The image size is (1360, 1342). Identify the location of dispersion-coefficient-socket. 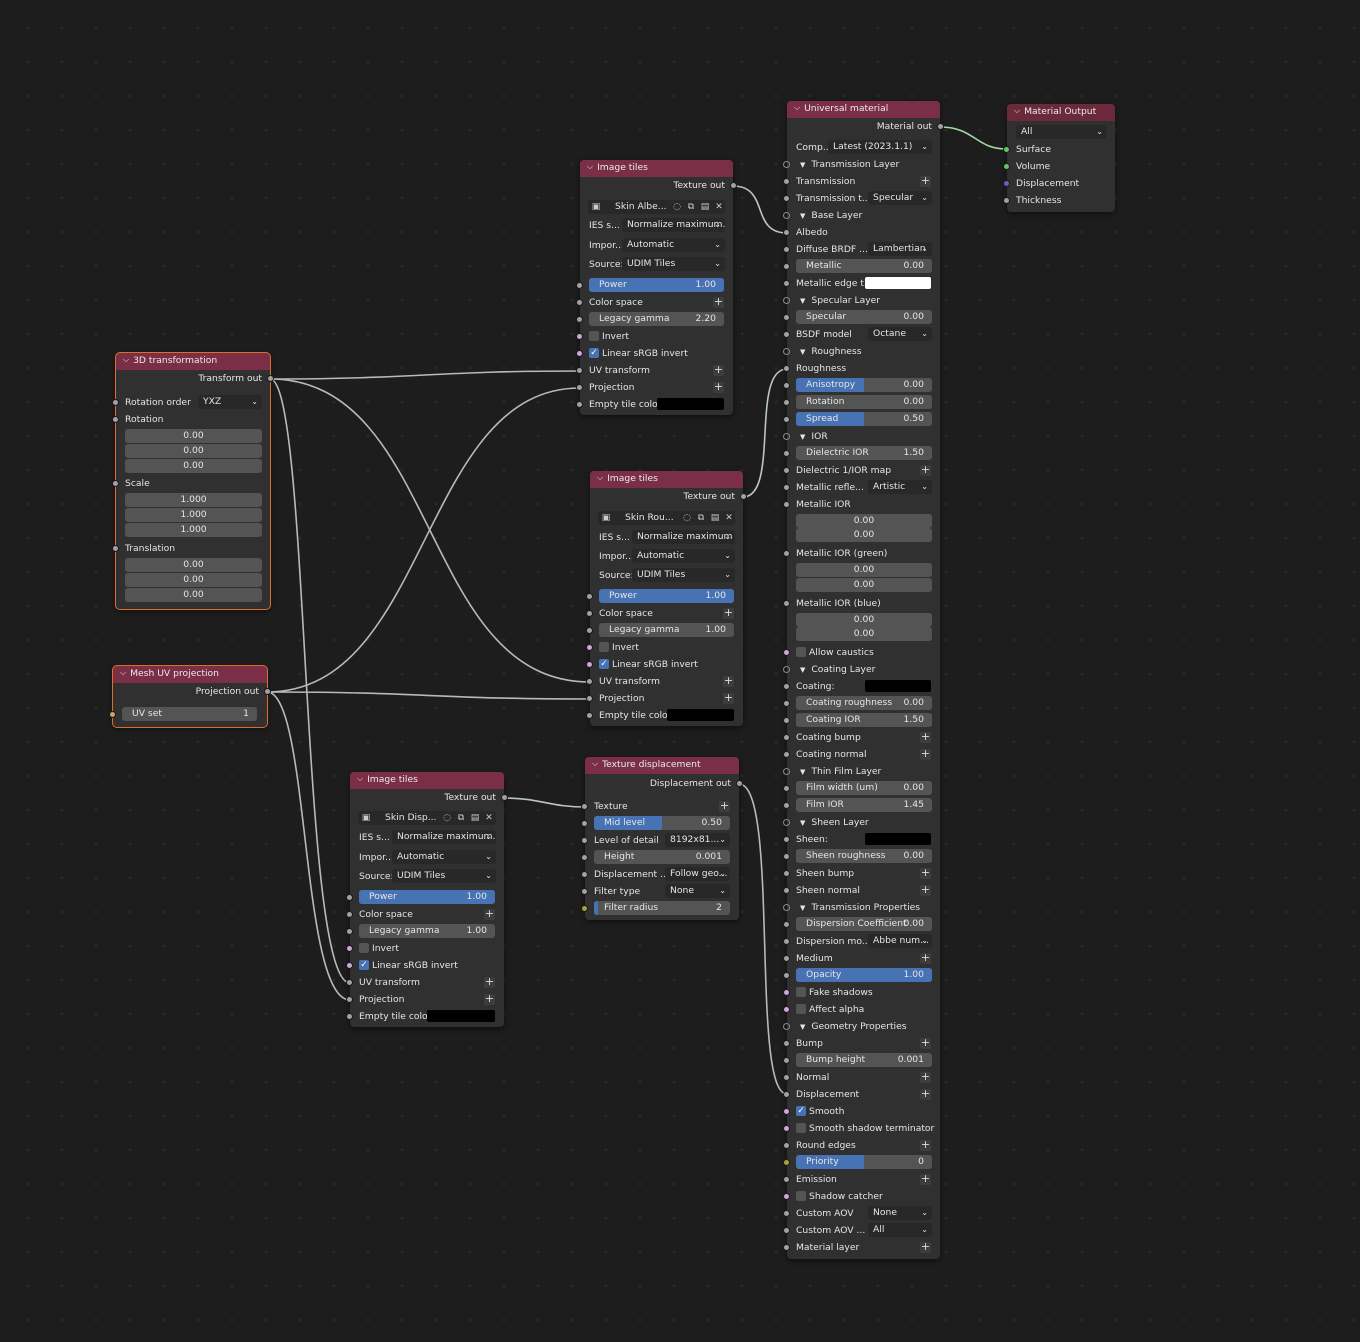
(786, 924).